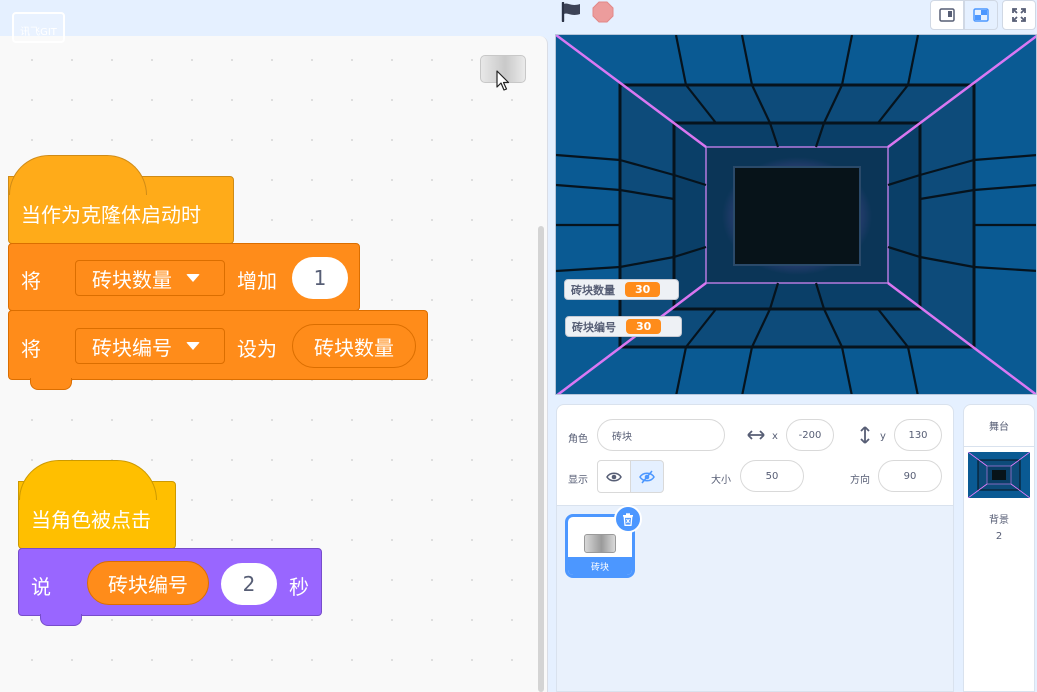 This screenshot has height=692, width=1037. I want to click on say-for-secs-block: 说 砖块编号 2 秒, so click(170, 582).